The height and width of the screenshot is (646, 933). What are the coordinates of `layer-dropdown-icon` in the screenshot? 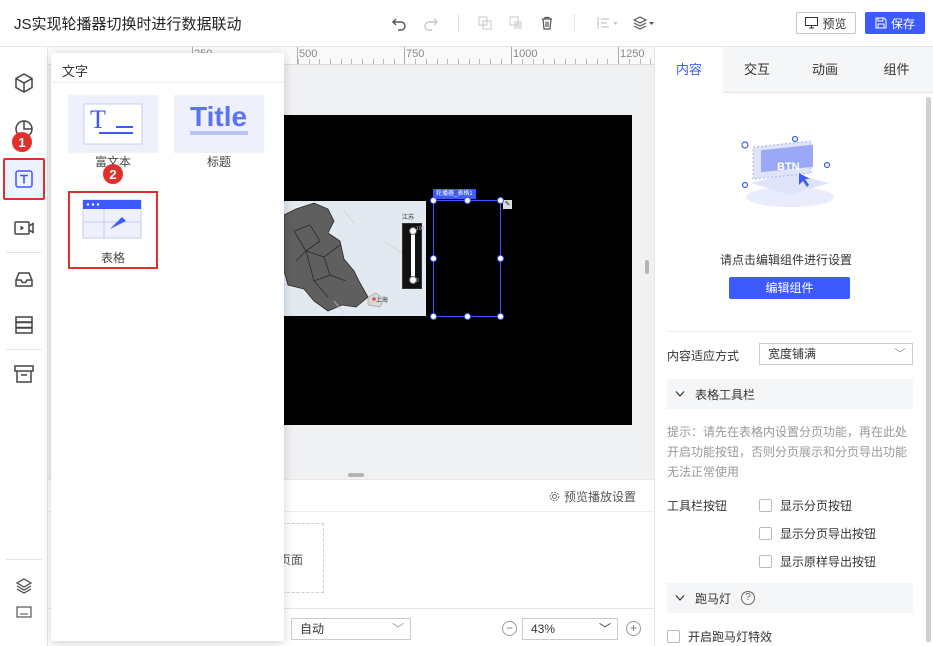 It's located at (644, 23).